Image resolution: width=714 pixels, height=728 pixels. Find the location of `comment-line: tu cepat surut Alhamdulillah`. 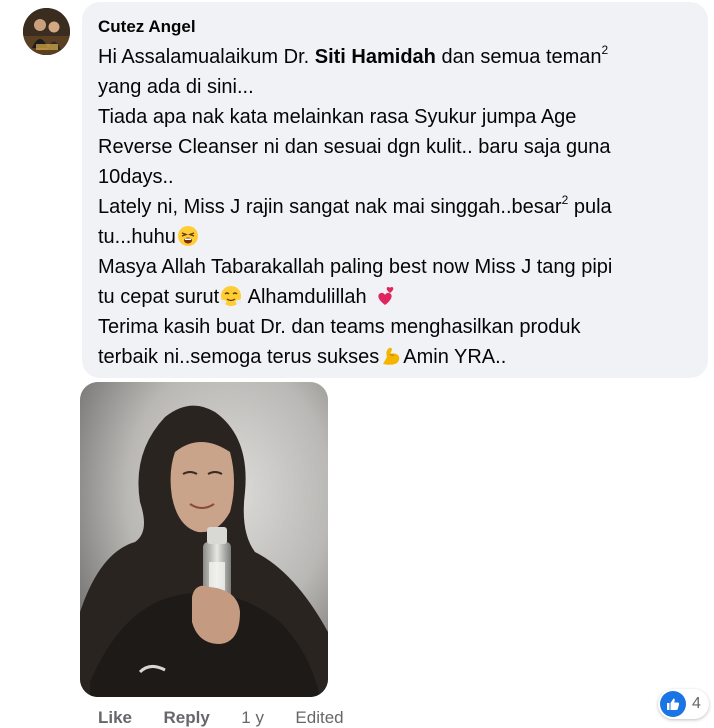

comment-line: tu cepat surut Alhamdulillah is located at coordinates (398, 297).